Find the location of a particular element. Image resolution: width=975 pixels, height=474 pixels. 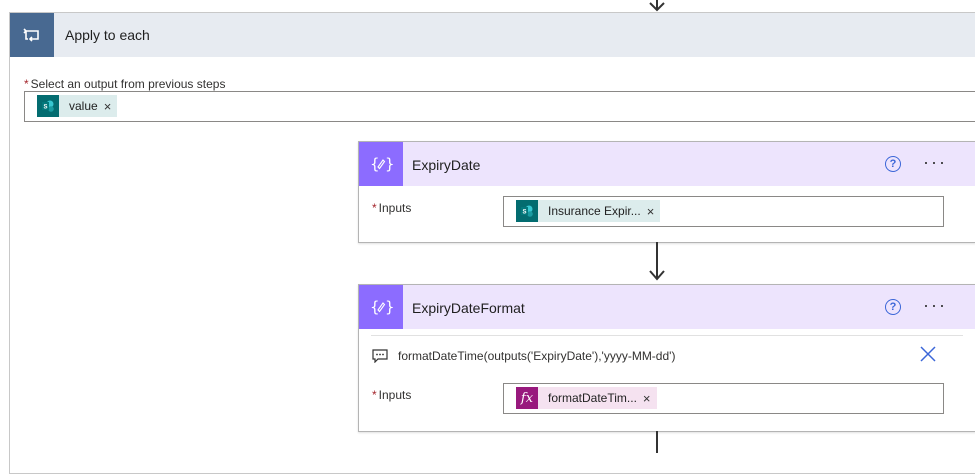

expiry-date-card-header: { } ExpiryDate ? ··· is located at coordinates (667, 164).